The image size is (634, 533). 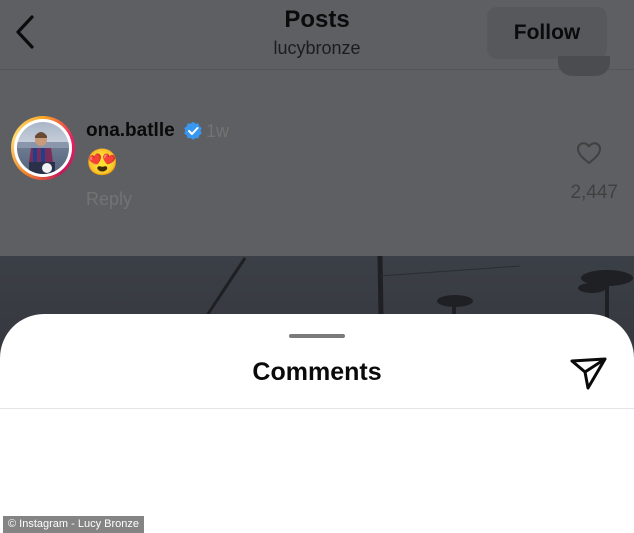 What do you see at coordinates (130, 131) in the screenshot?
I see `comment-username: ona.batlle` at bounding box center [130, 131].